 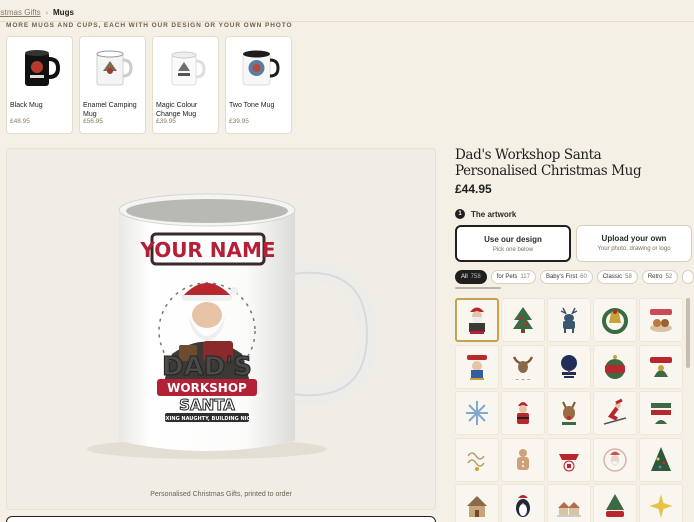 I want to click on use-our-design-option: Use our design Pick one below, so click(x=513, y=243).